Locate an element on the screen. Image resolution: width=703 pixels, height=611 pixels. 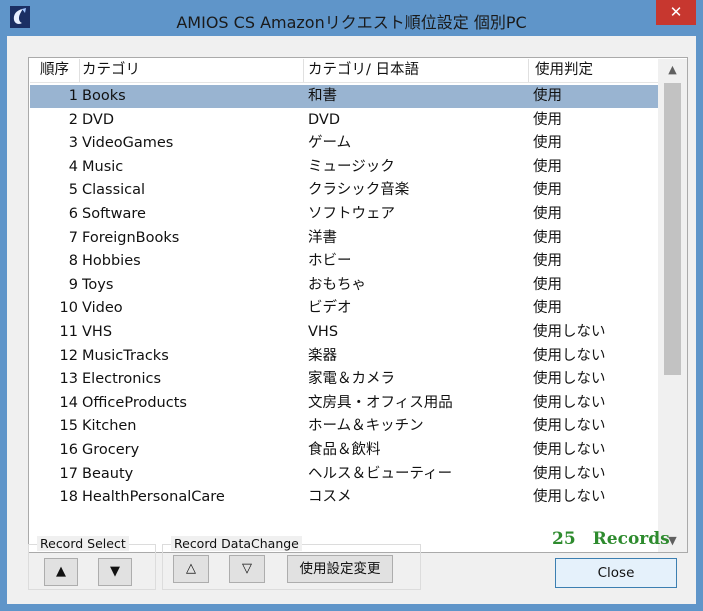
scroll-thumb is located at coordinates (672, 229).